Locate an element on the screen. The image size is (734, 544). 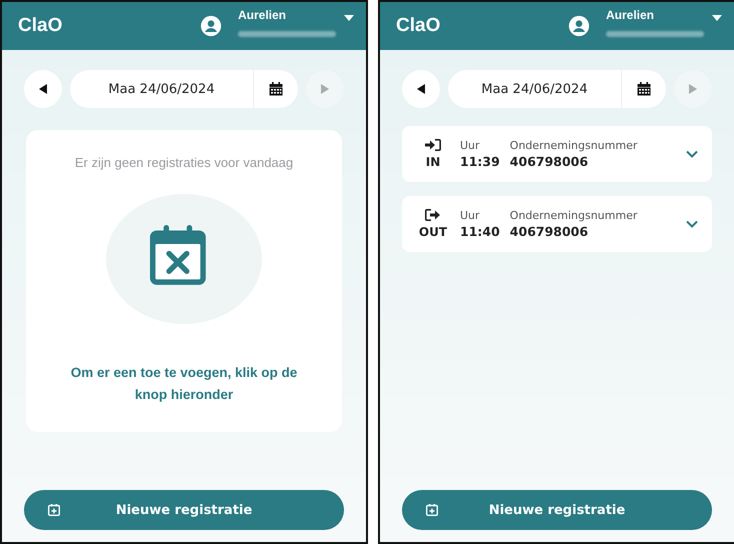
empty-hint: Om er een toe te voegen, klik op de knop hieronder is located at coordinates (184, 384).